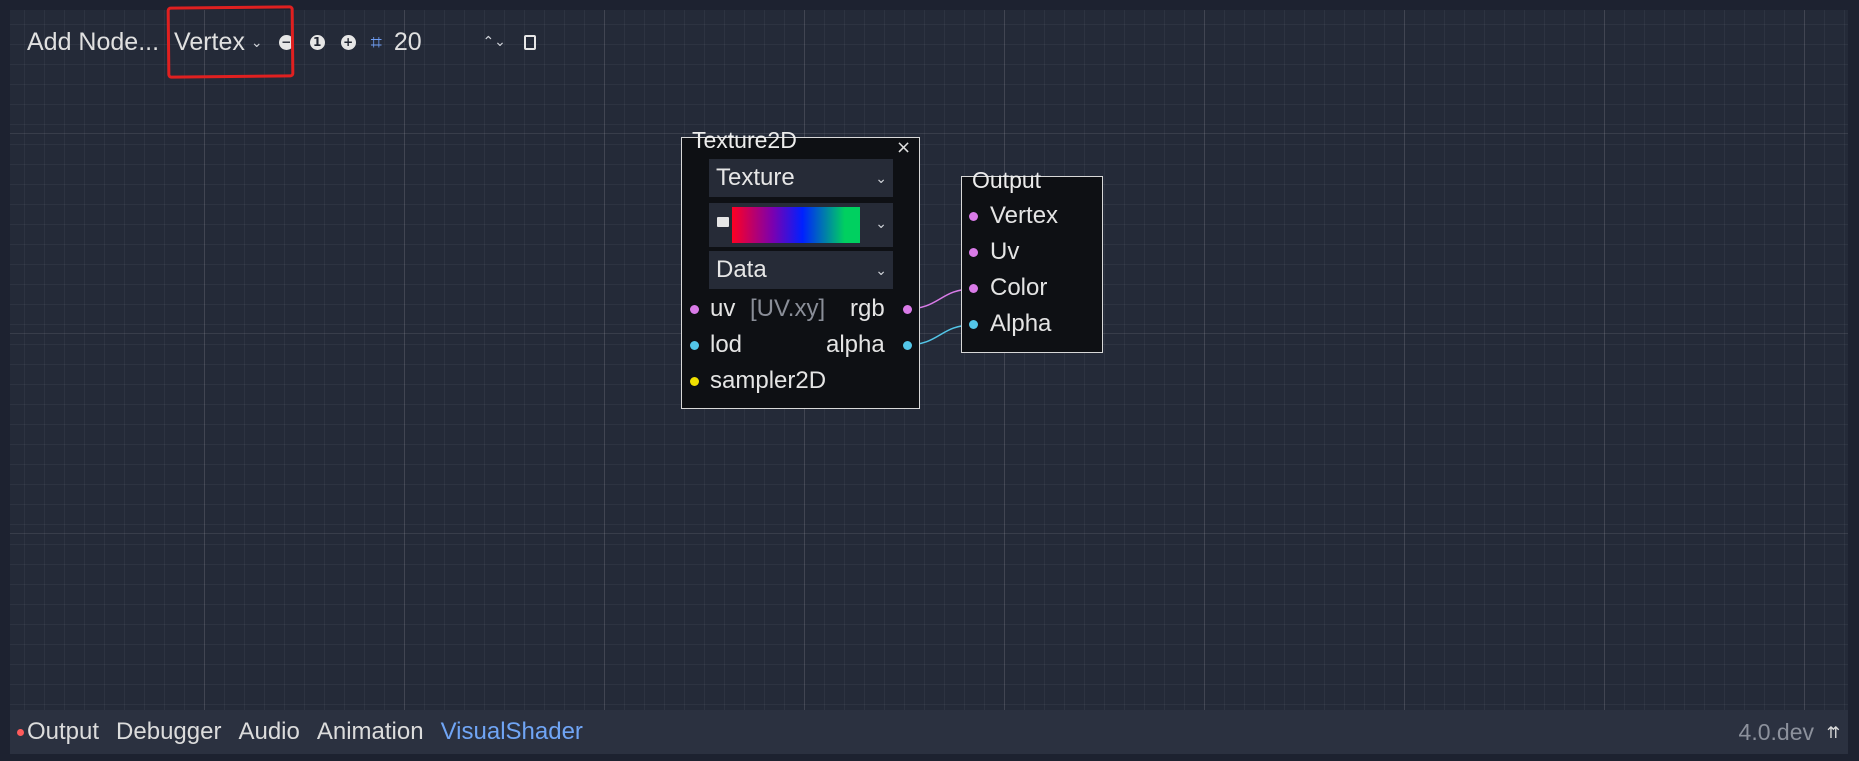  Describe the element at coordinates (855, 344) in the screenshot. I see `port-label-alpha: alpha` at that location.